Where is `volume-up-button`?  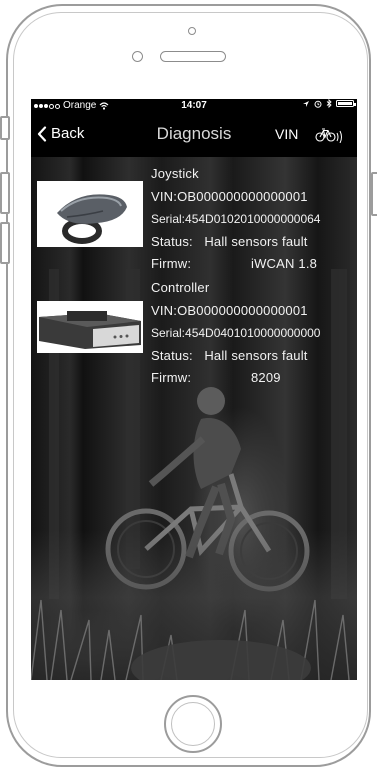 volume-up-button is located at coordinates (5, 193).